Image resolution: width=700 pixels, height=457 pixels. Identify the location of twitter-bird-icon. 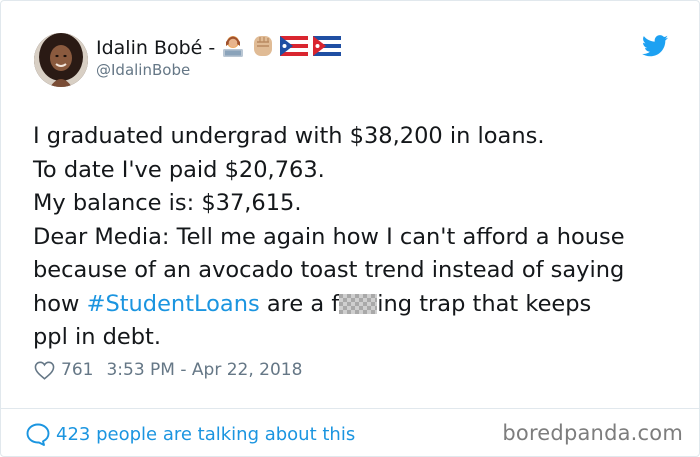
(655, 46).